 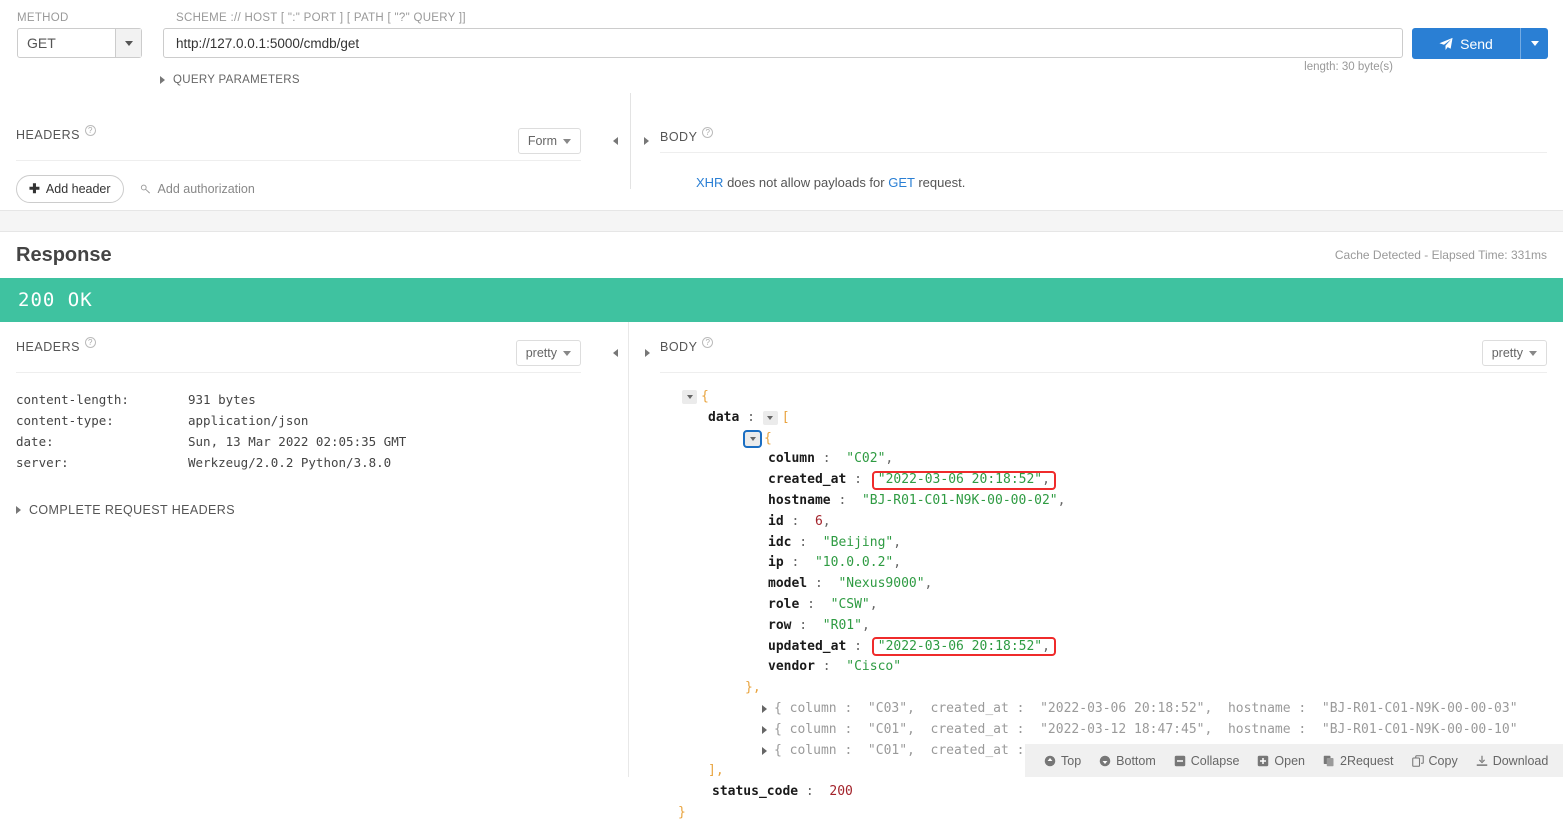 What do you see at coordinates (784, 604) in the screenshot?
I see `json-key: role` at bounding box center [784, 604].